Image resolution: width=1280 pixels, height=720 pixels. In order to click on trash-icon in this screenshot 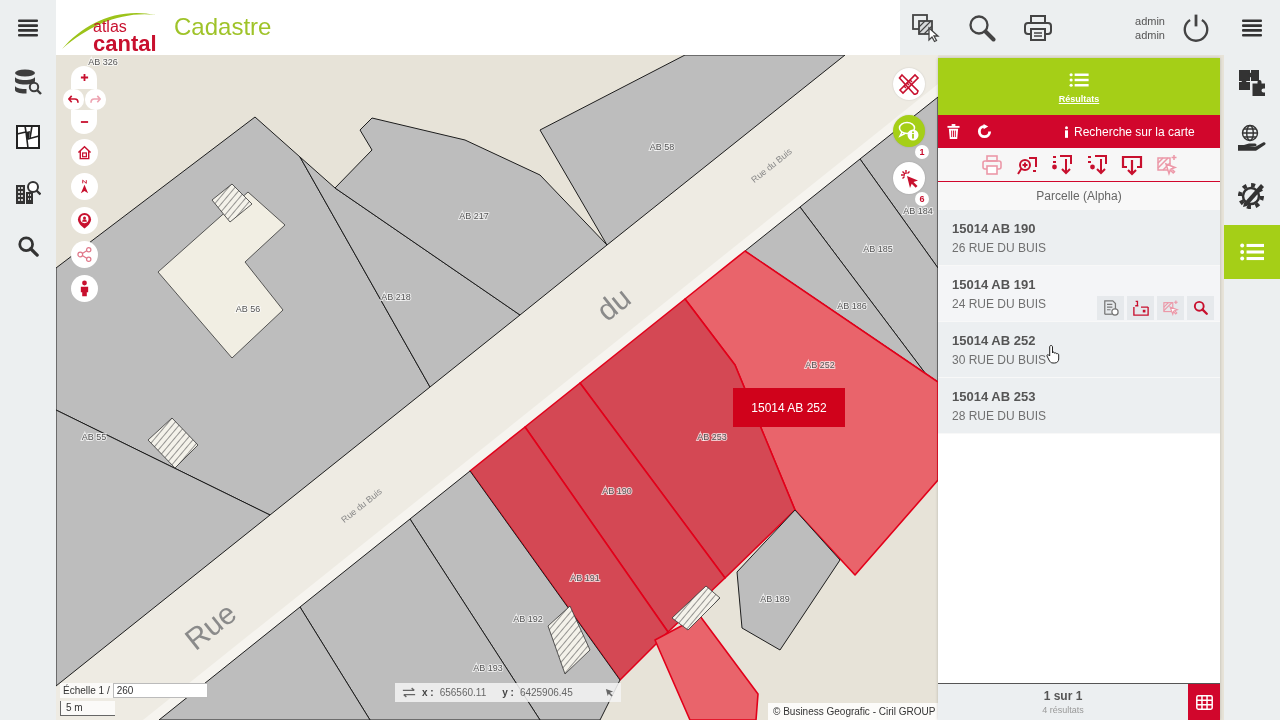, I will do `click(953, 131)`.